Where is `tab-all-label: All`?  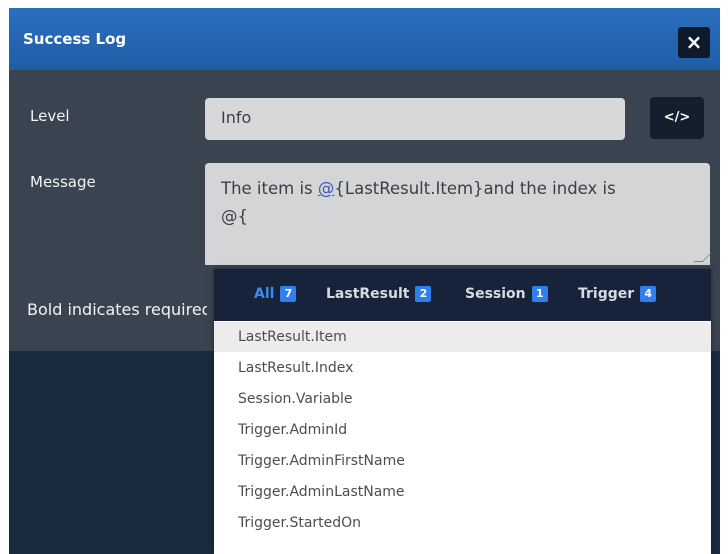
tab-all-label: All is located at coordinates (264, 294).